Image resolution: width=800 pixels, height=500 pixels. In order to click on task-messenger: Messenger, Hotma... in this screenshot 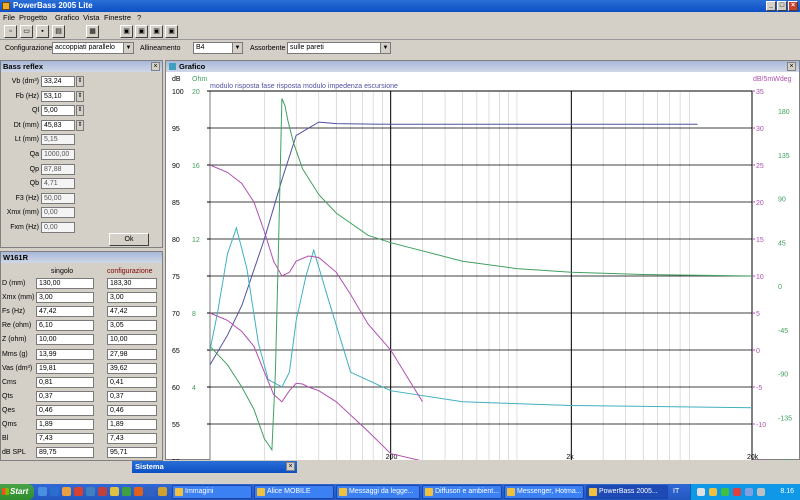, I will do `click(544, 492)`.